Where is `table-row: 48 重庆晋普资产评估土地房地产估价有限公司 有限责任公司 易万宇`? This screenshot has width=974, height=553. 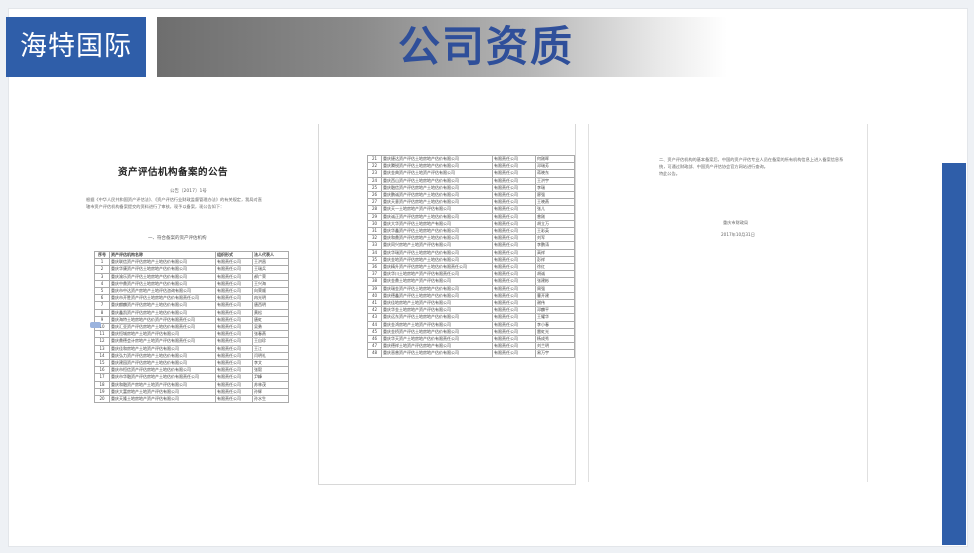
table-row: 48 重庆晋普资产评估土地房地产估价有限公司 有限责任公司 易万宇 is located at coordinates (471, 353).